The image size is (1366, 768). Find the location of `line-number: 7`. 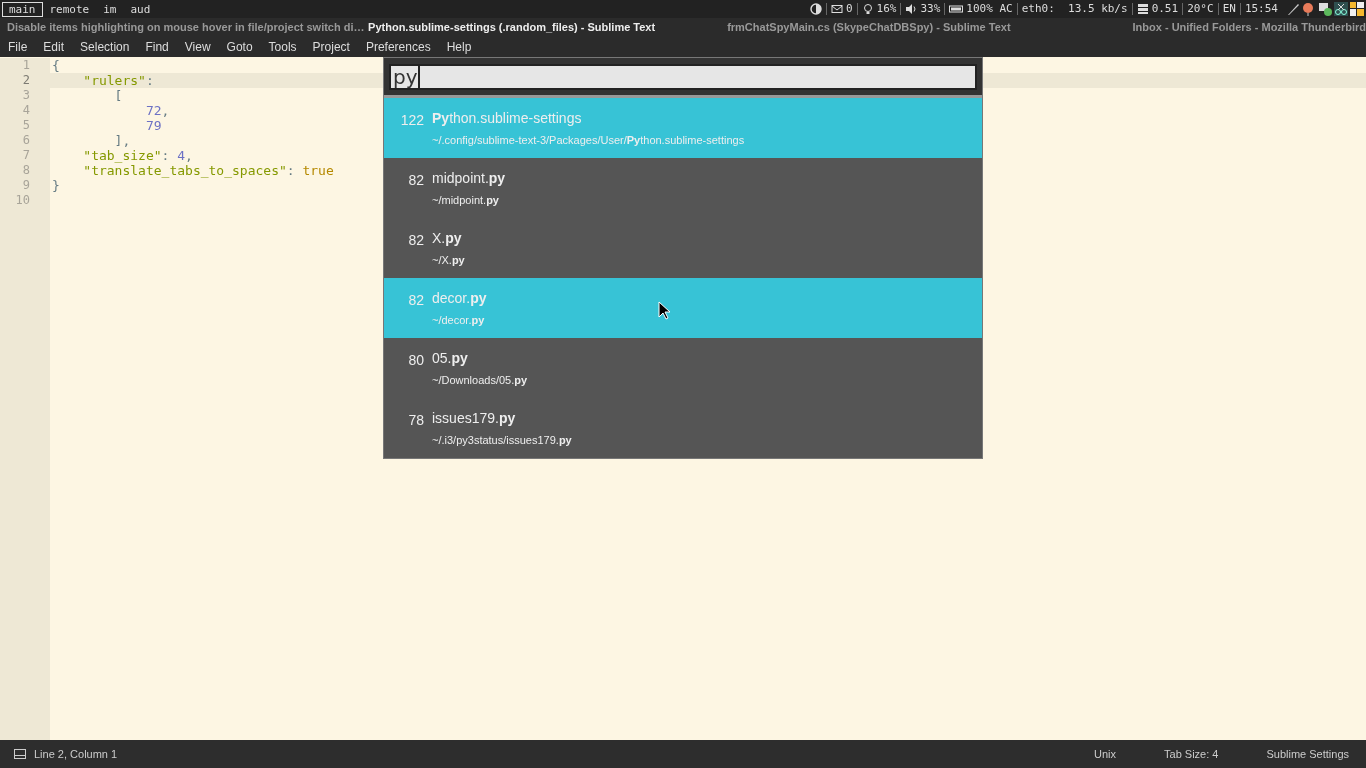

line-number: 7 is located at coordinates (26, 155).